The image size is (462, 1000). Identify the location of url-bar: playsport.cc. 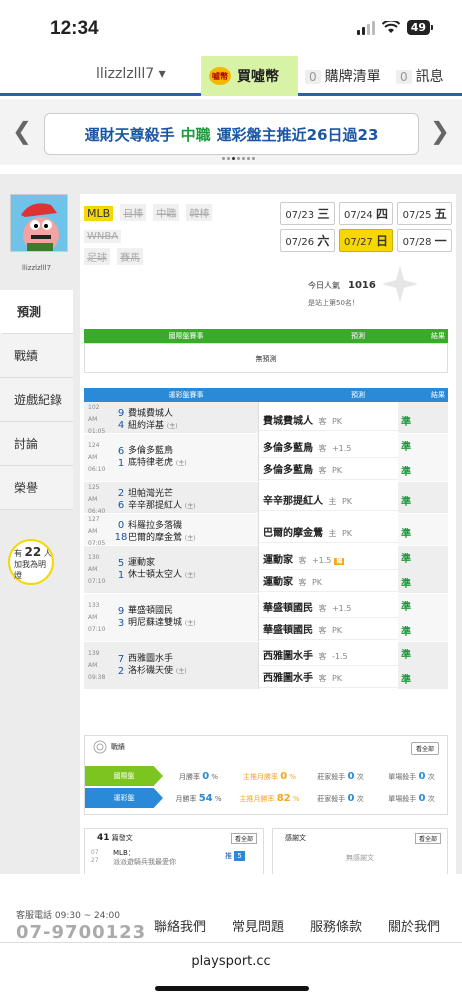
(231, 961).